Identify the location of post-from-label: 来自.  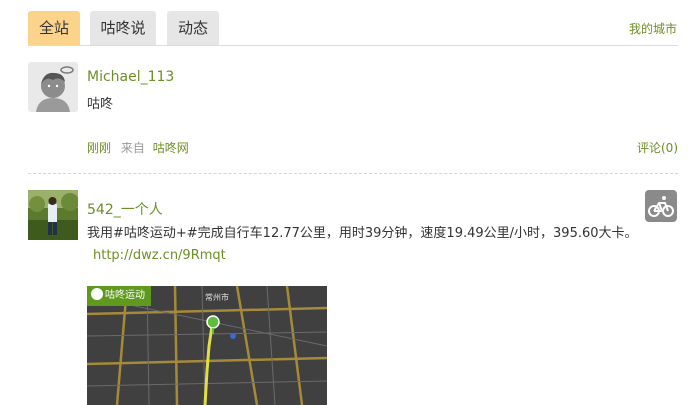
(132, 148).